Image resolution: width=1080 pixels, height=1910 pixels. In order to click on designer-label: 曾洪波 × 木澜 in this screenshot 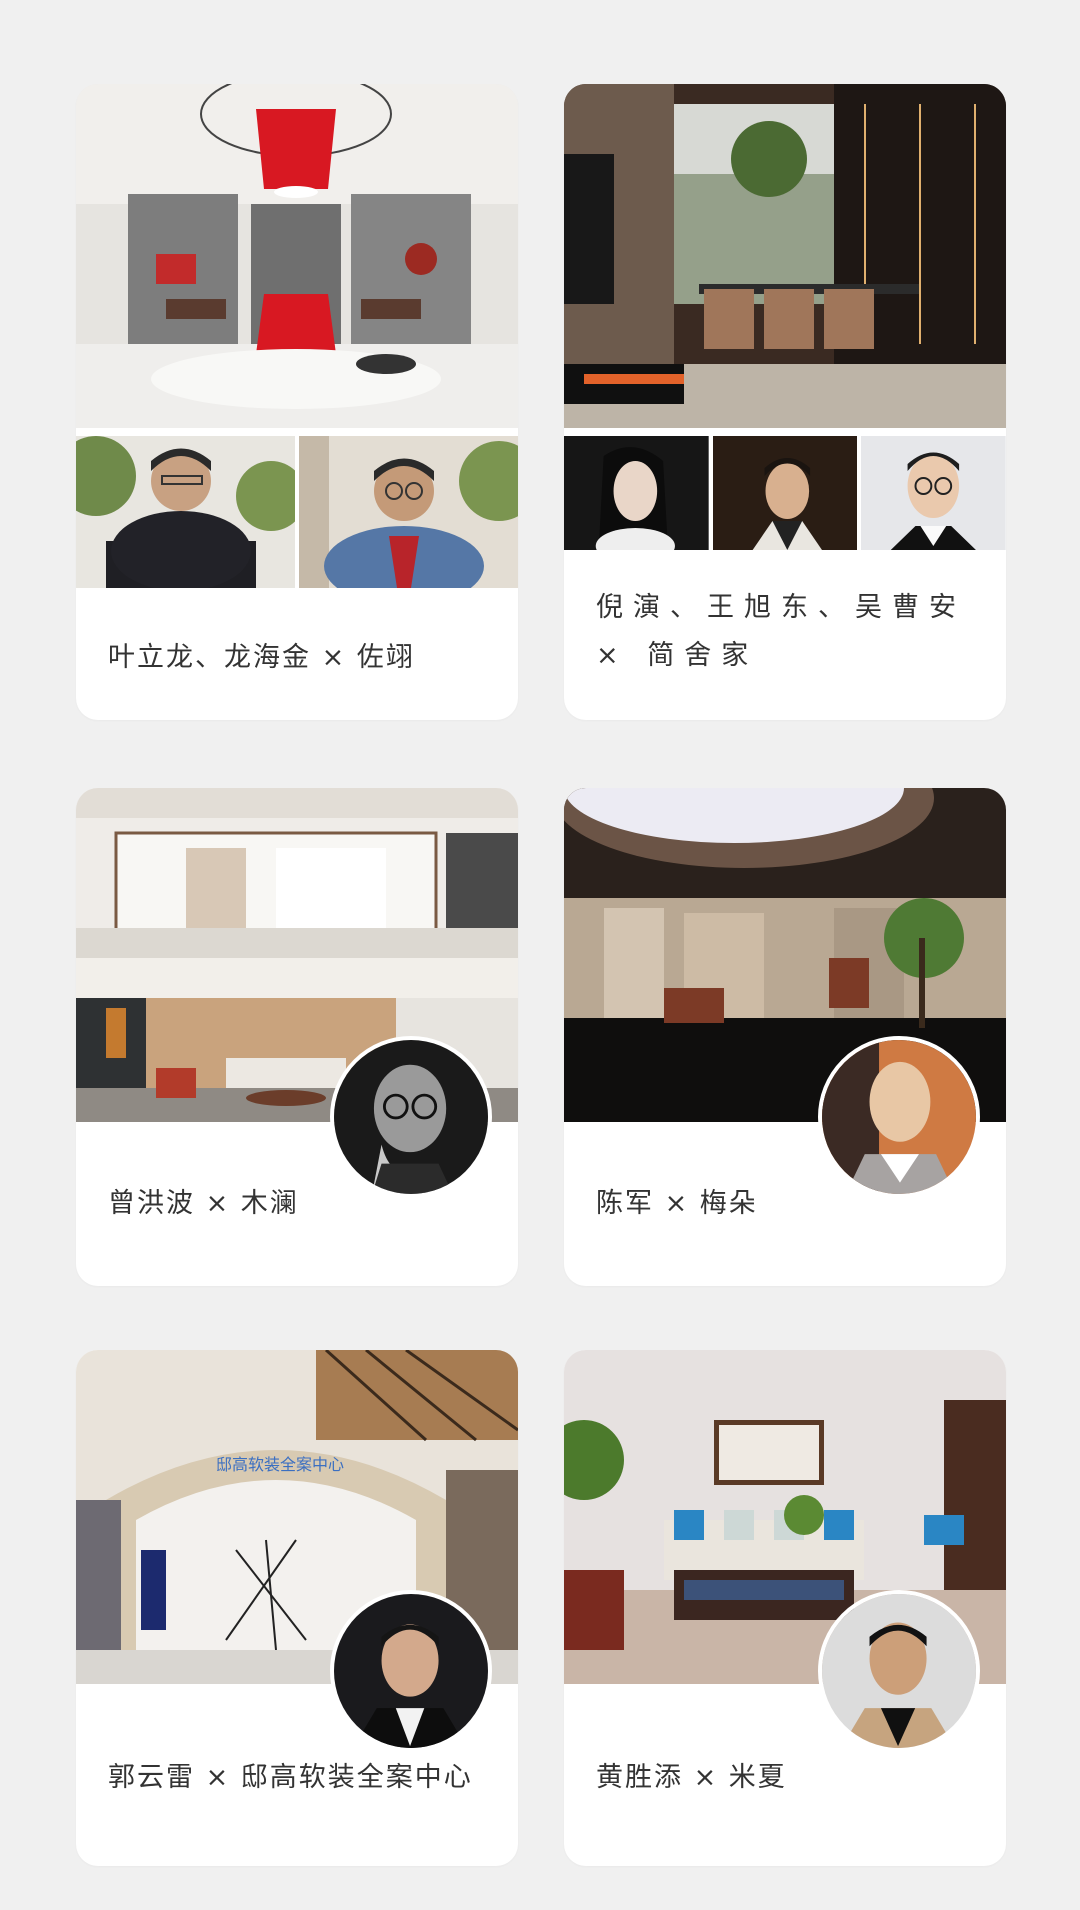, I will do `click(203, 1203)`.